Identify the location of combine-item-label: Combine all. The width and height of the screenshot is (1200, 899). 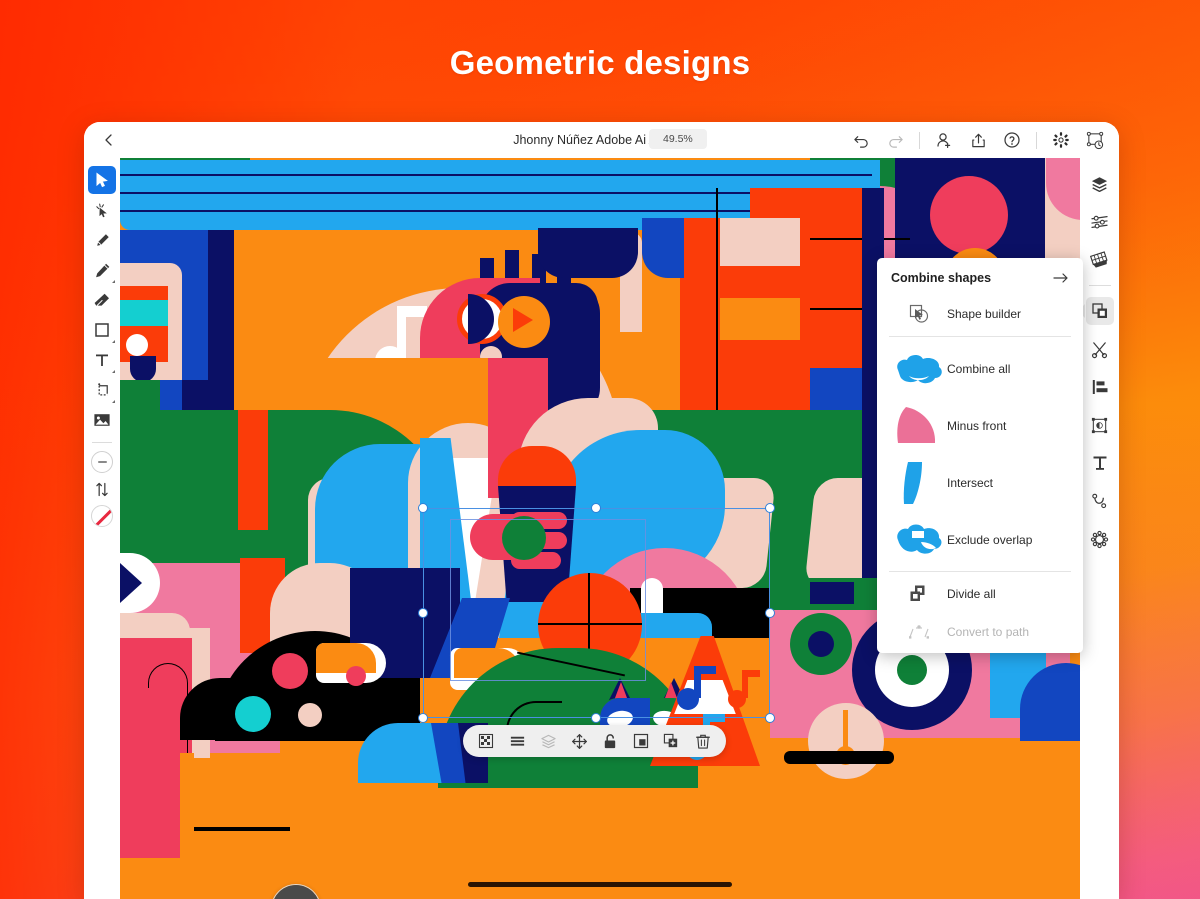
(979, 368).